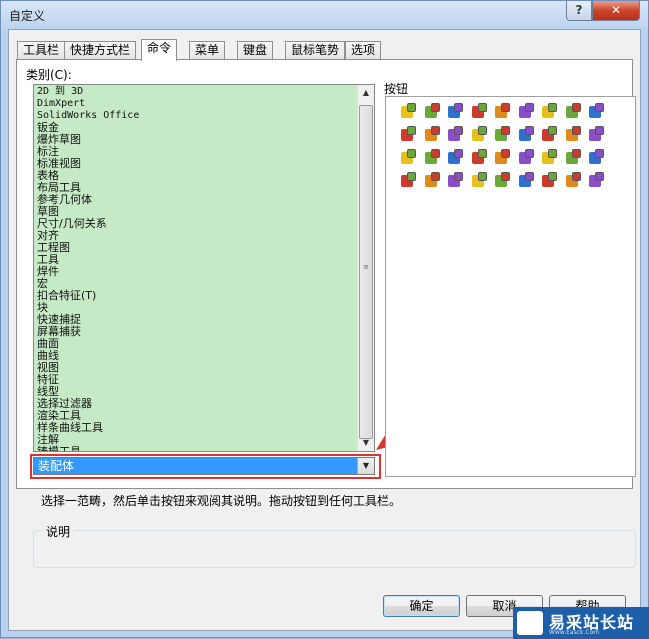 The height and width of the screenshot is (639, 649). I want to click on category-item: 注解, so click(197, 440).